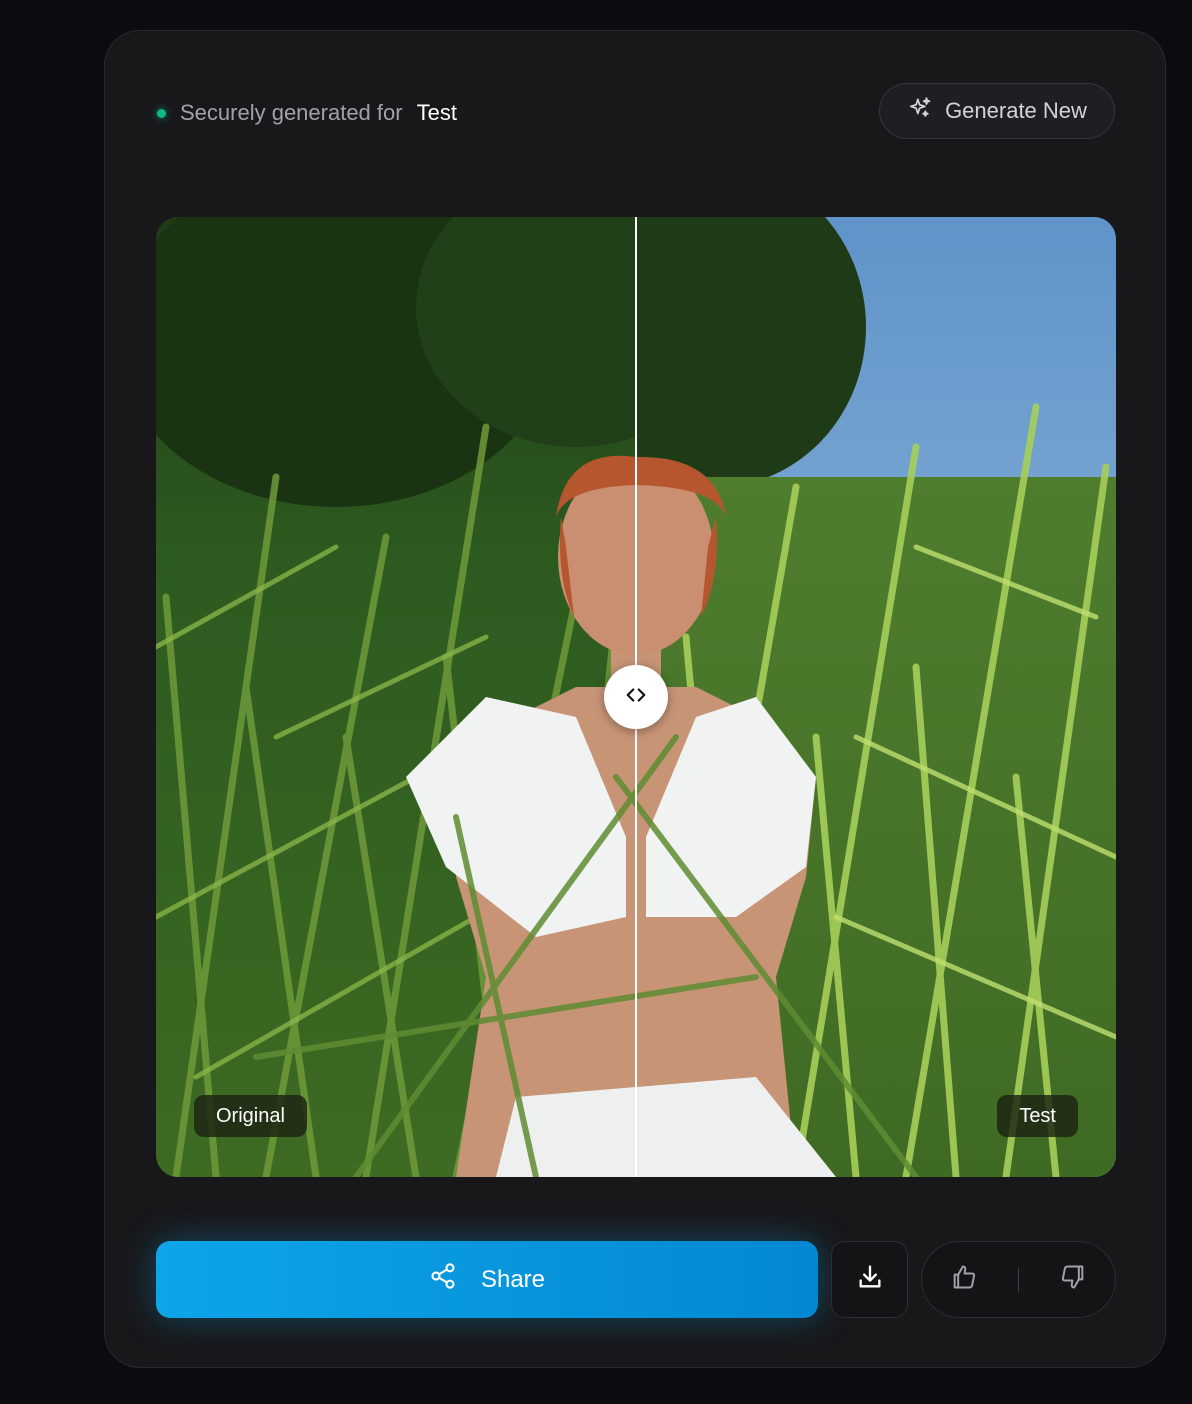 The width and height of the screenshot is (1192, 1404). What do you see at coordinates (250, 1116) in the screenshot?
I see `original-label: Original` at bounding box center [250, 1116].